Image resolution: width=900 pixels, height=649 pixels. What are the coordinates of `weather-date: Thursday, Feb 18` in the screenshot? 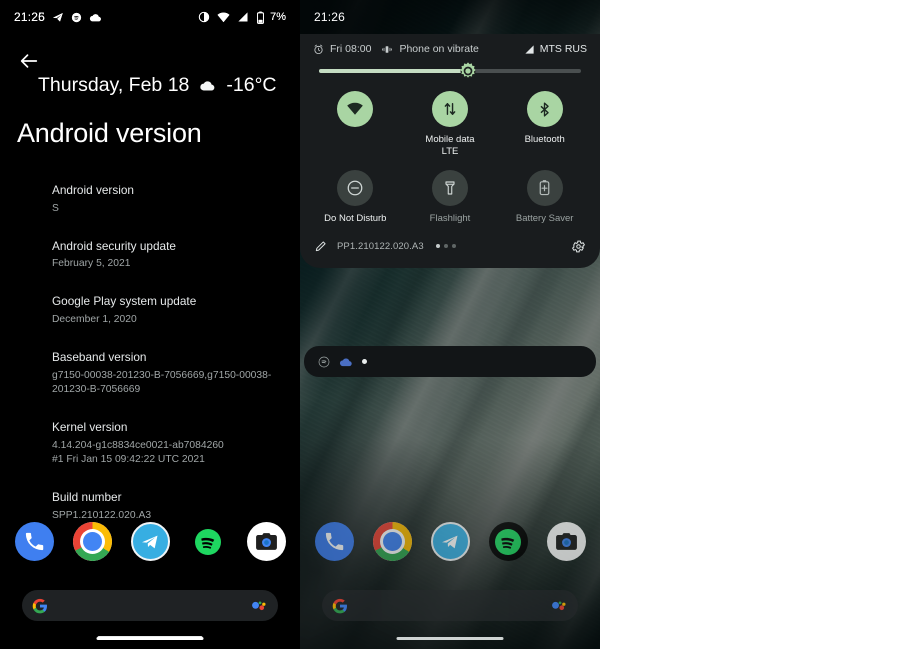 It's located at (114, 85).